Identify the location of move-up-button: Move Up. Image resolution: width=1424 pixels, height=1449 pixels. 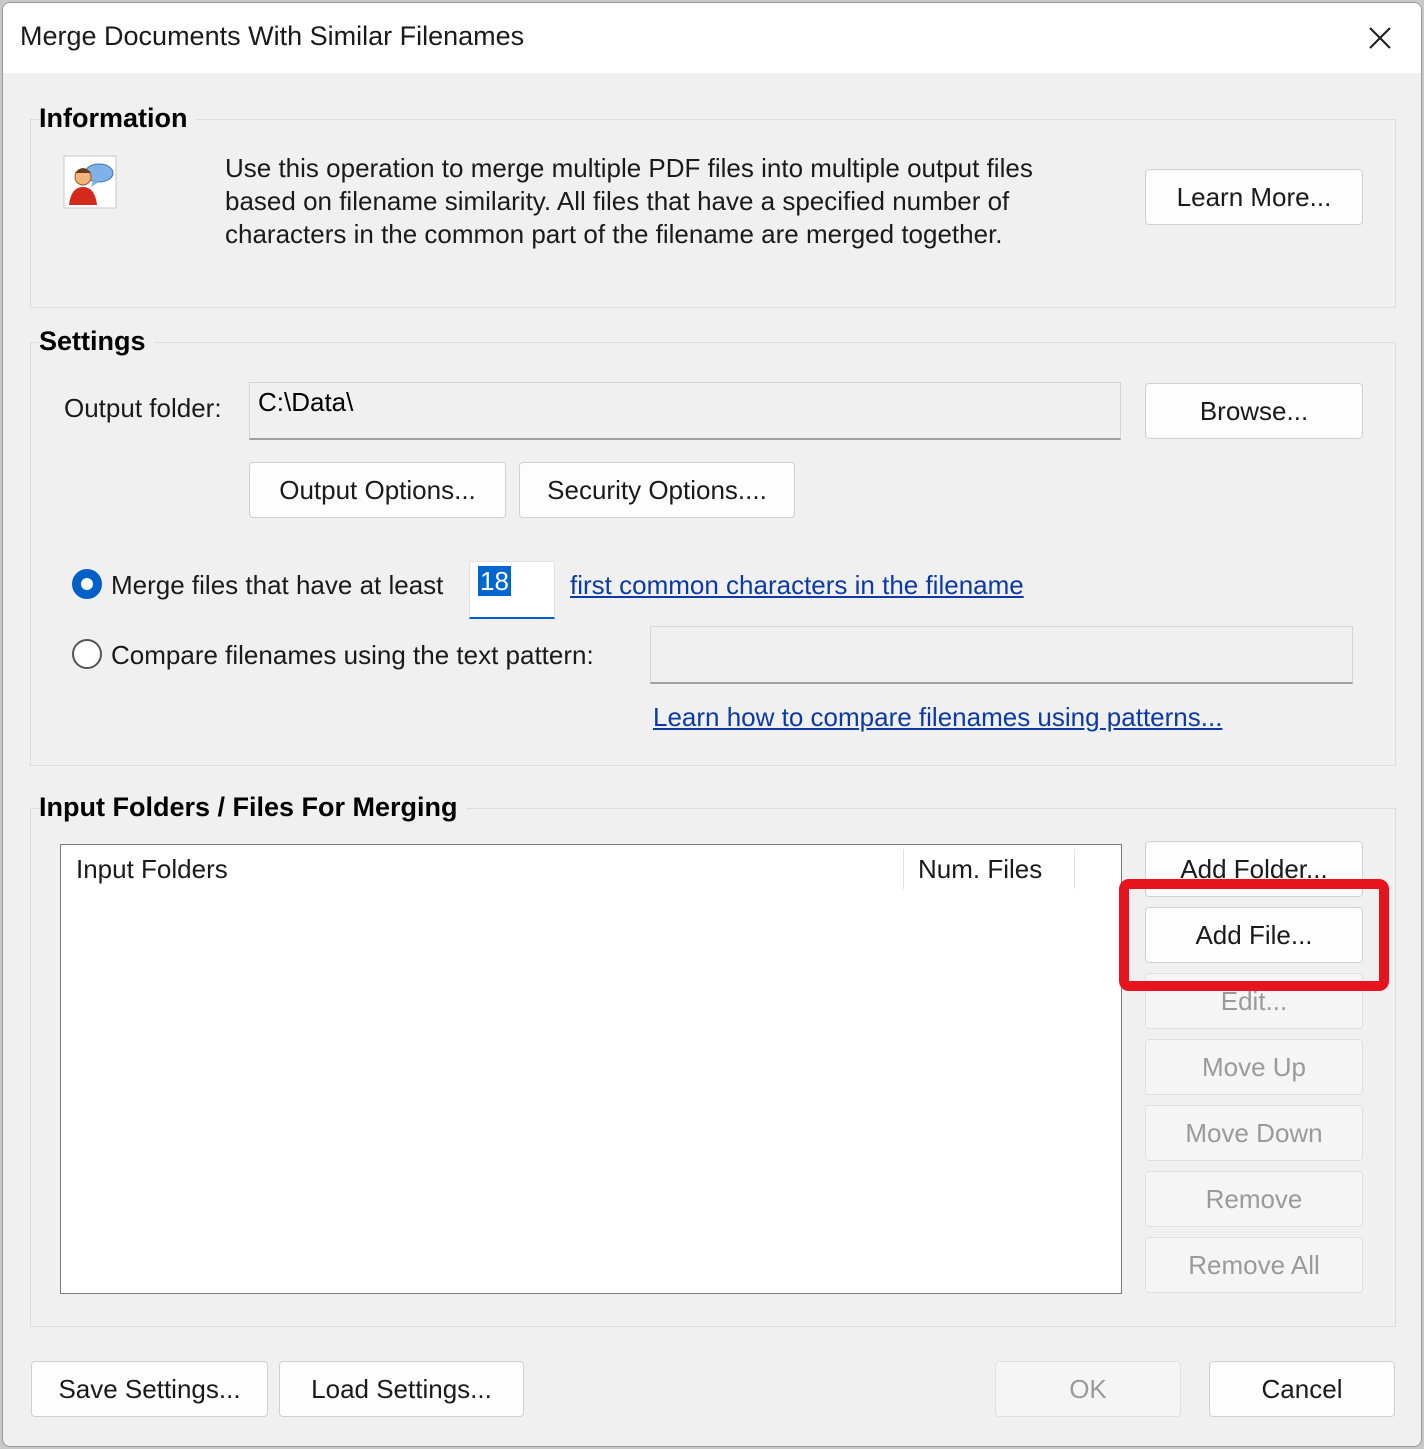
(1254, 1067).